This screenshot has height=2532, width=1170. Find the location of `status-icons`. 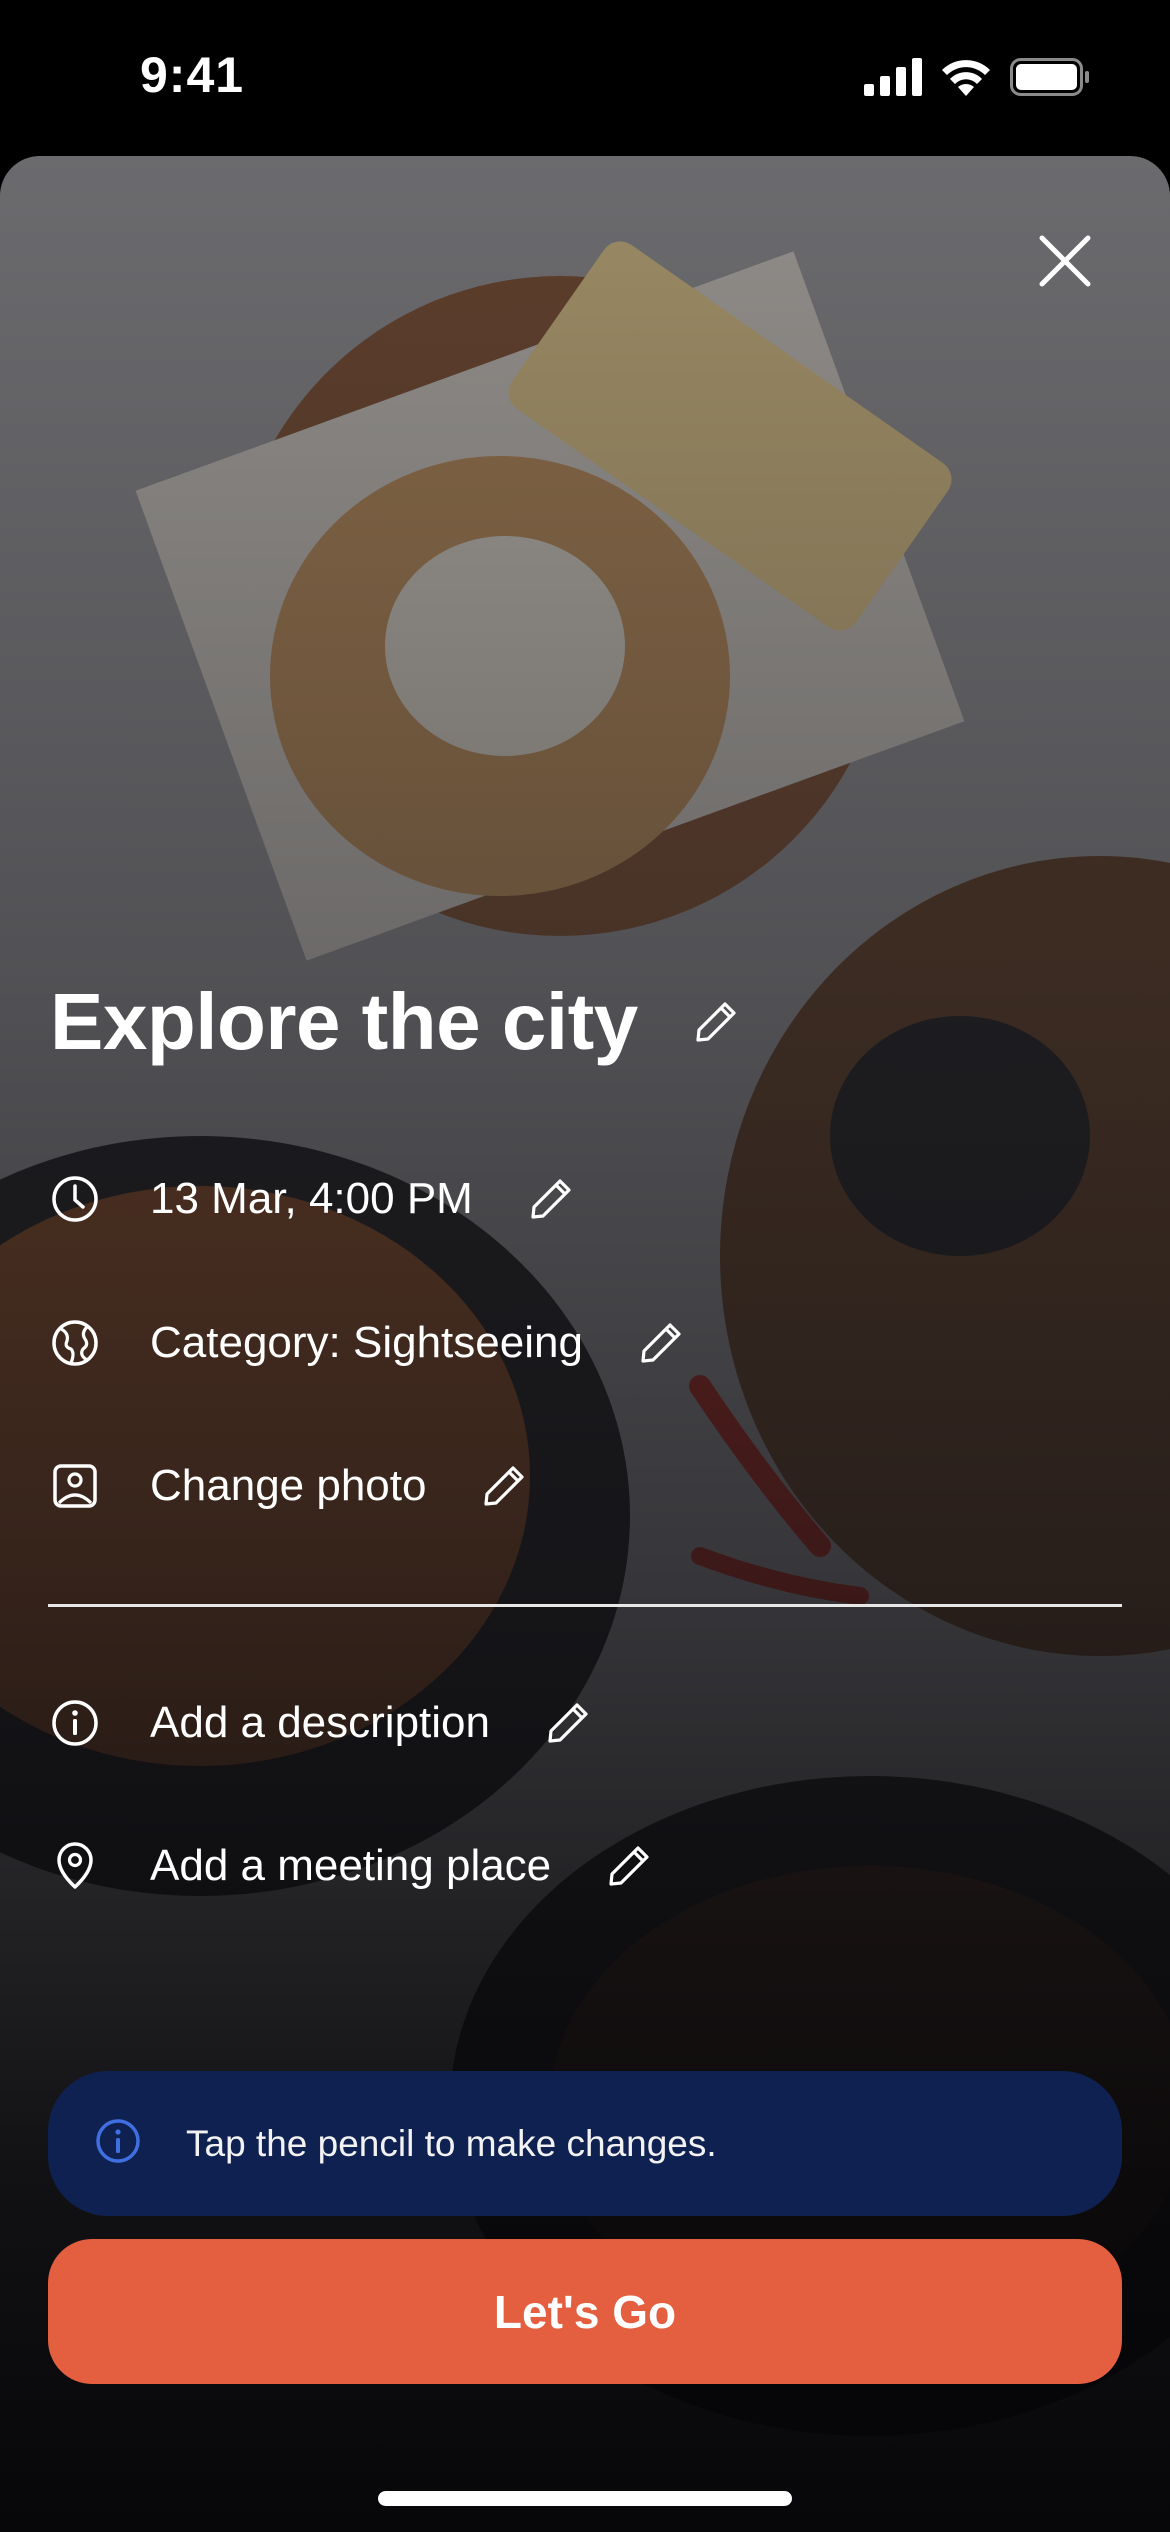

status-icons is located at coordinates (977, 79).